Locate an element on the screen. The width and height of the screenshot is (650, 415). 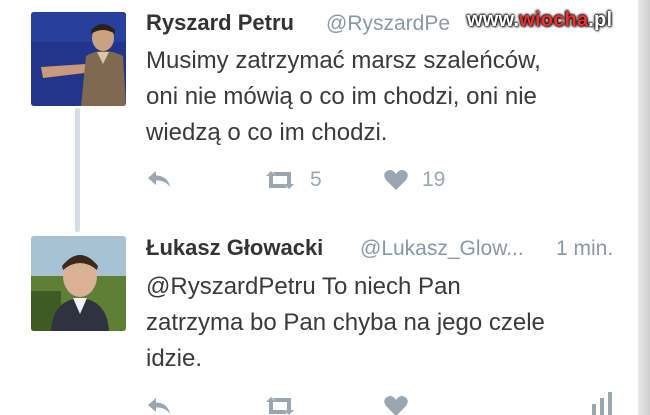
analytics-button is located at coordinates (602, 403).